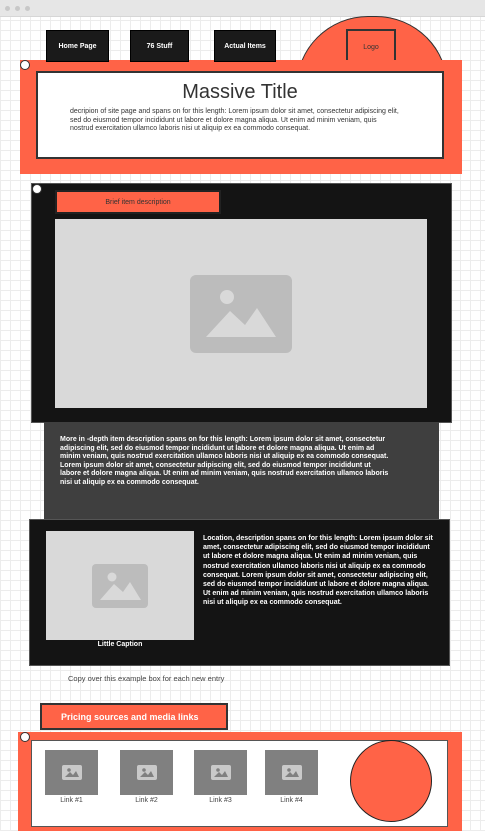 The image size is (485, 831). I want to click on pricing-header: Pricing sources and media links, so click(134, 716).